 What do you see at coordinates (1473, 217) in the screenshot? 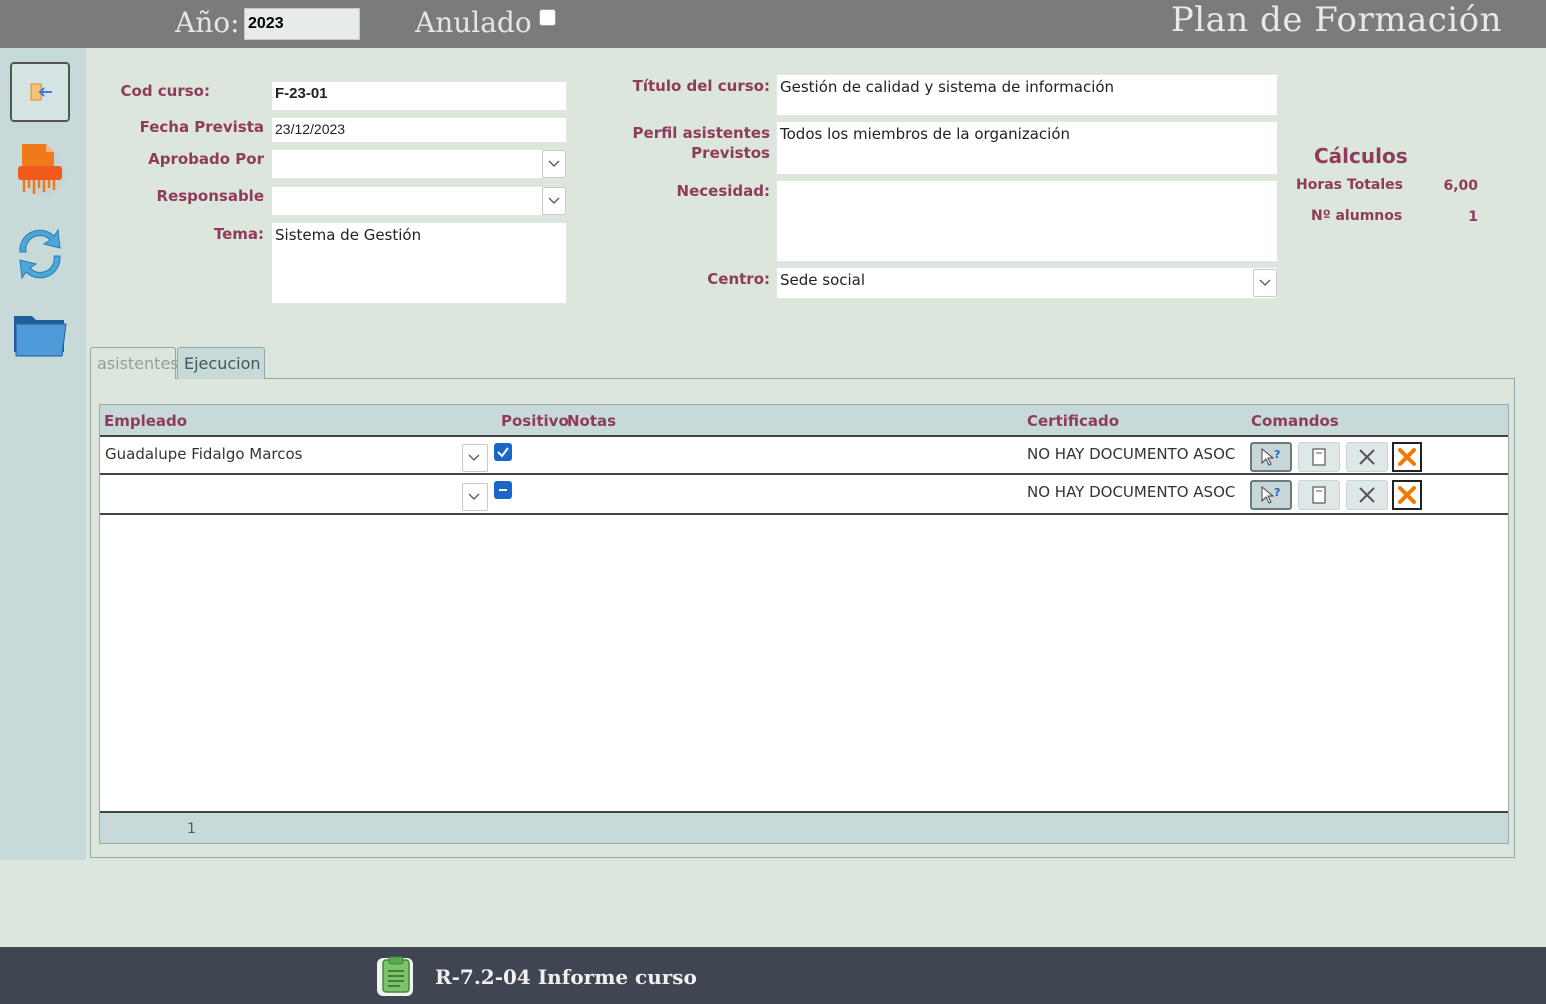
I see `num-alumnos-value: 1` at bounding box center [1473, 217].